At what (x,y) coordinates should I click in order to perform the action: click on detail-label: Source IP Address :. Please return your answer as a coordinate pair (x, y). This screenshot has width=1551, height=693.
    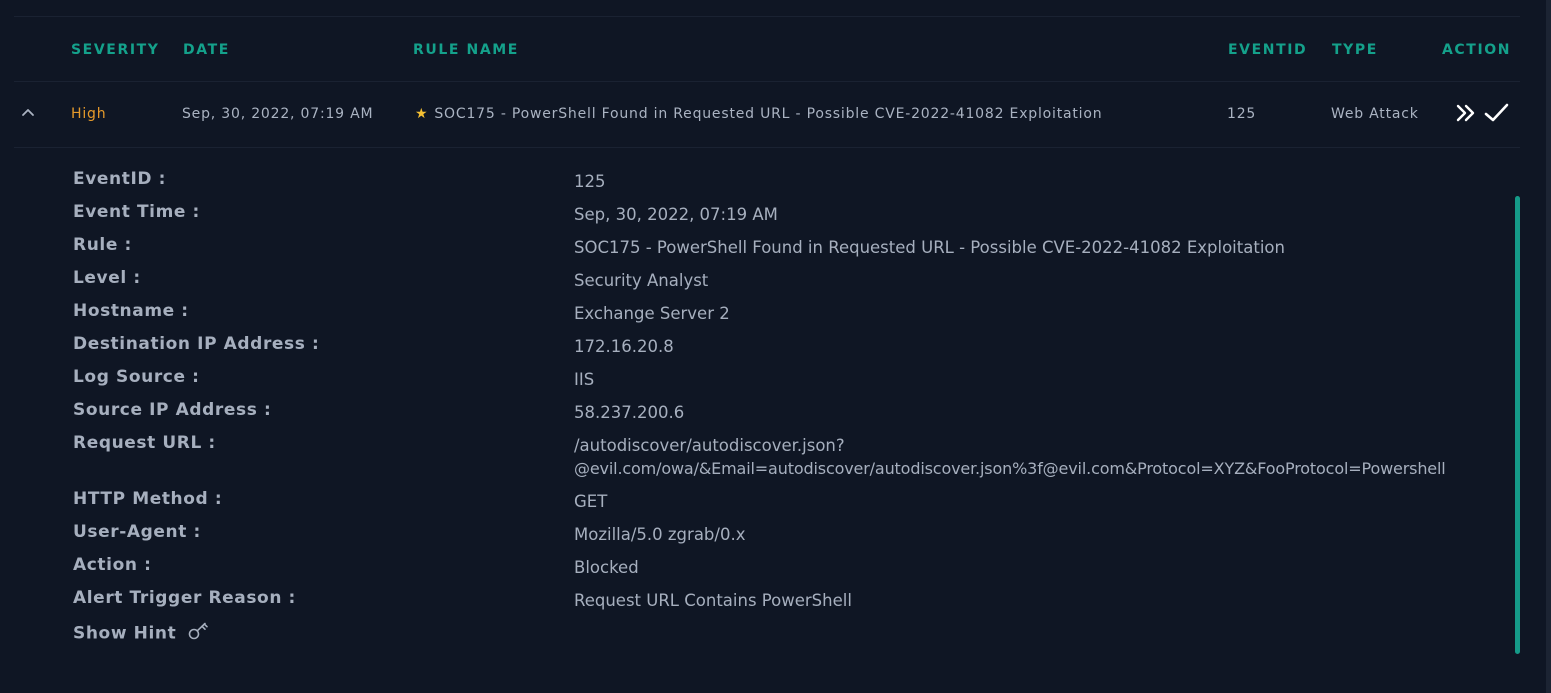
    Looking at the image, I should click on (172, 410).